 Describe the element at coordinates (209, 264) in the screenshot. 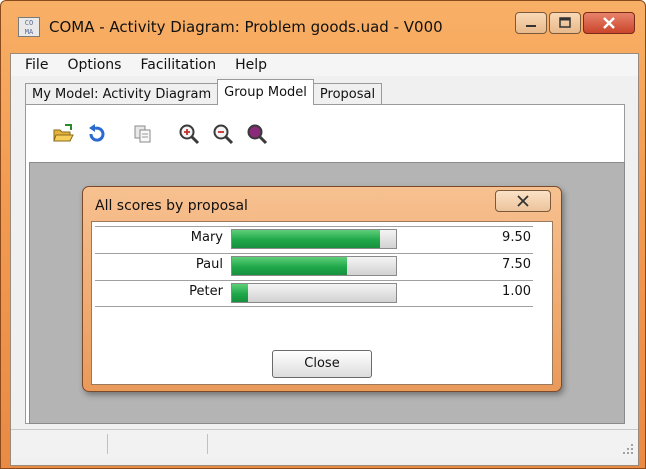

I see `proposal-name: Paul` at that location.